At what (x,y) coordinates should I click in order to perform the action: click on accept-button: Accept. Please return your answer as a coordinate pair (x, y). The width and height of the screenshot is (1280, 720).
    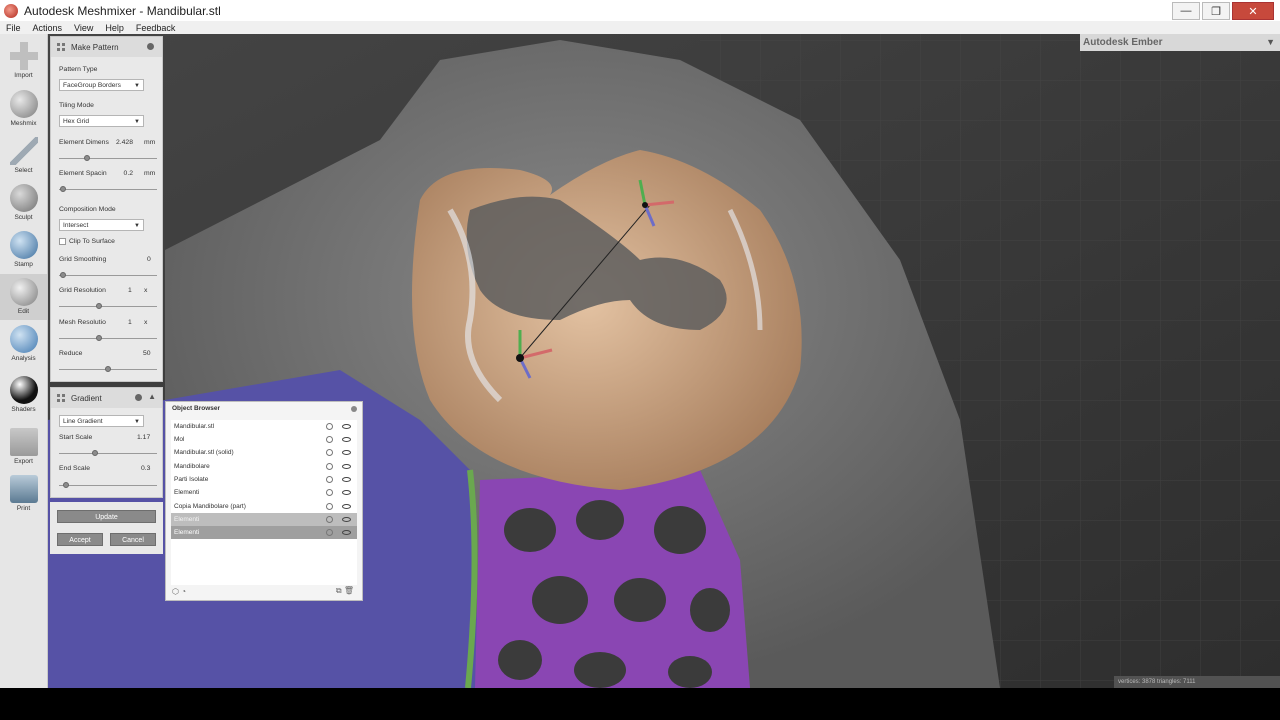
    Looking at the image, I should click on (80, 539).